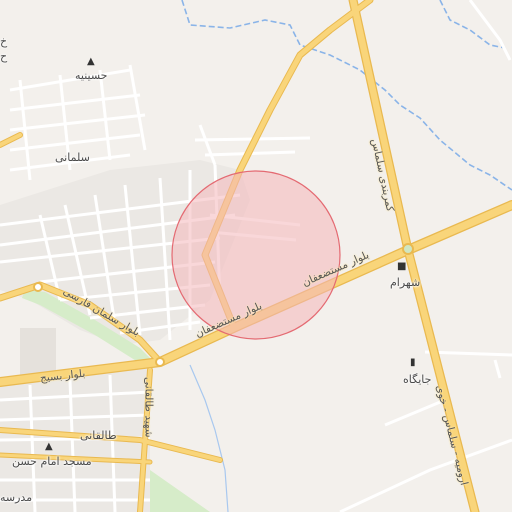 This screenshot has width=512, height=512. What do you see at coordinates (72, 157) in the screenshot?
I see `place-label-salmani: سلمانی` at bounding box center [72, 157].